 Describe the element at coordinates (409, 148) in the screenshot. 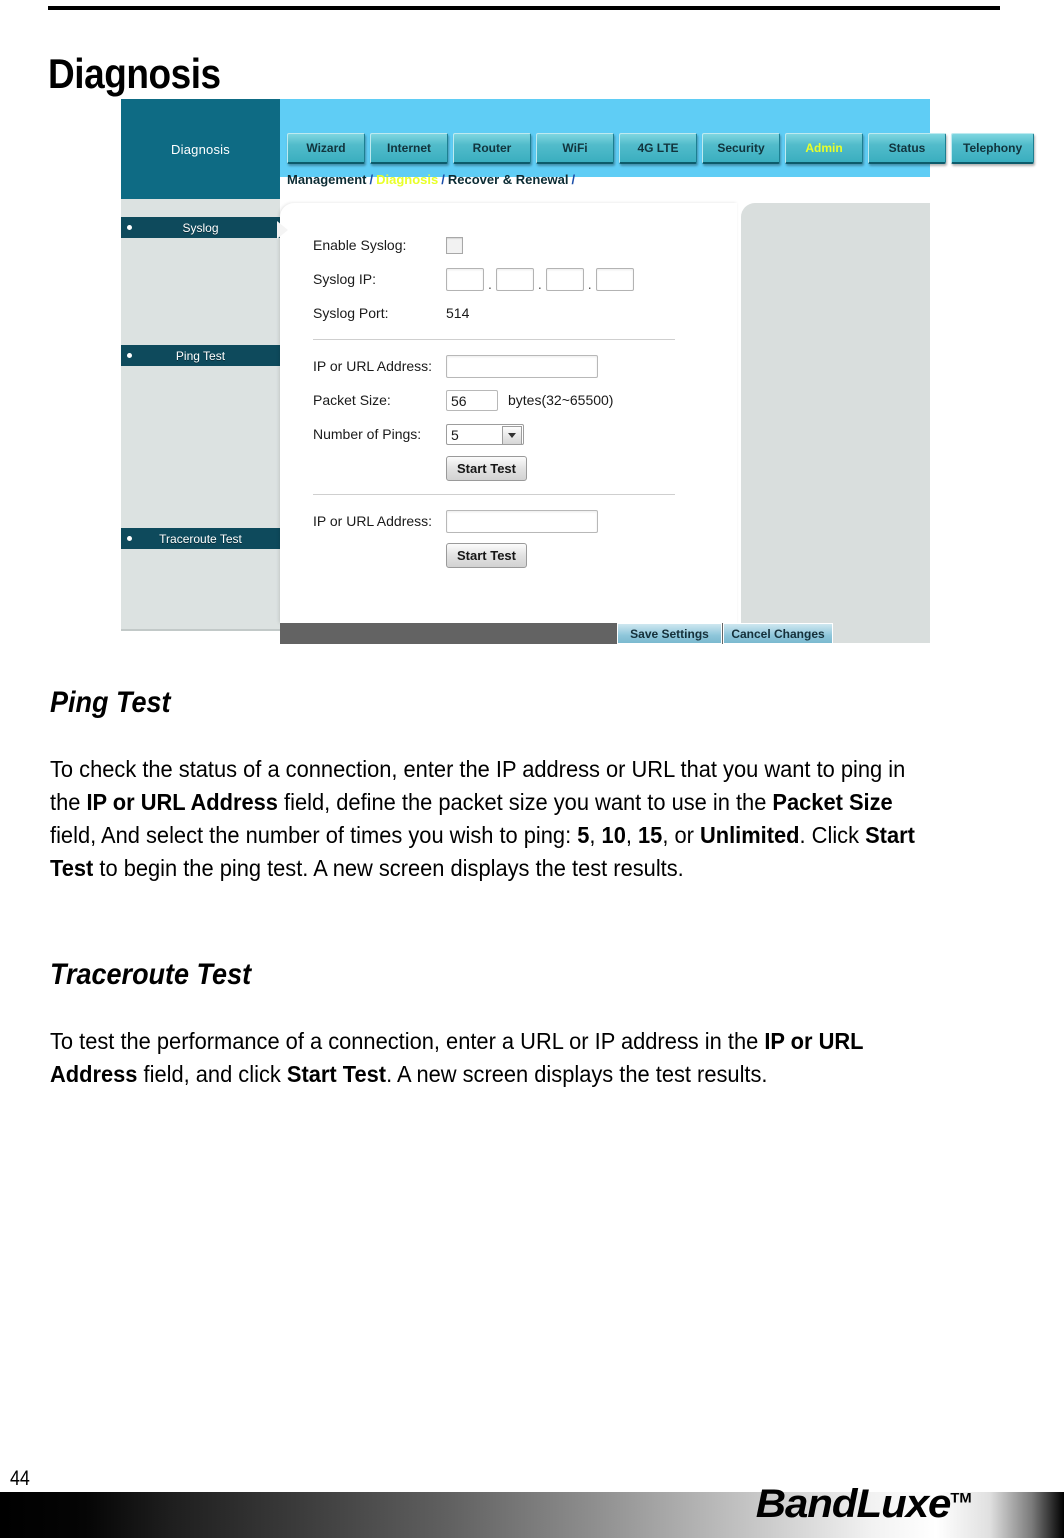

I see `tab-internet: Internet` at that location.